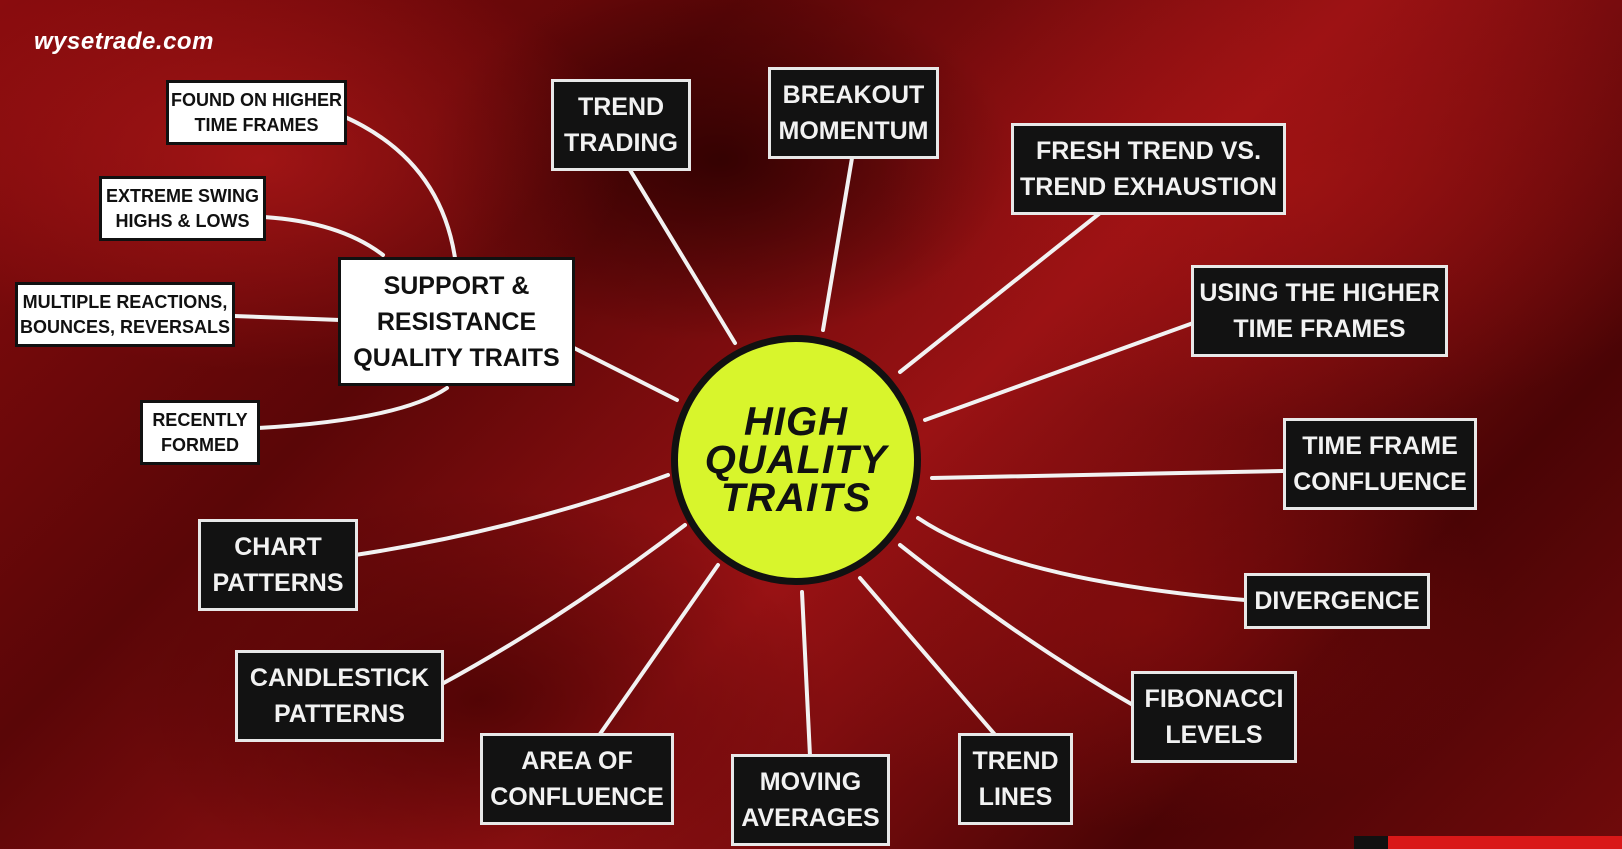 Image resolution: width=1622 pixels, height=849 pixels. I want to click on connector-found-higher, so click(400, 187).